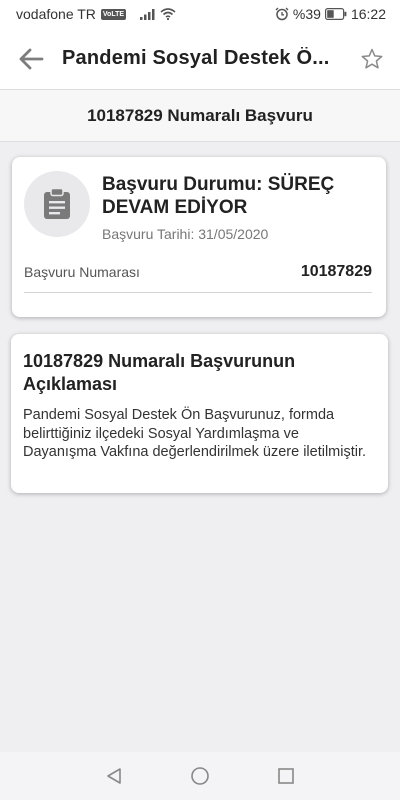 This screenshot has height=800, width=400. I want to click on alarm-icon, so click(282, 14).